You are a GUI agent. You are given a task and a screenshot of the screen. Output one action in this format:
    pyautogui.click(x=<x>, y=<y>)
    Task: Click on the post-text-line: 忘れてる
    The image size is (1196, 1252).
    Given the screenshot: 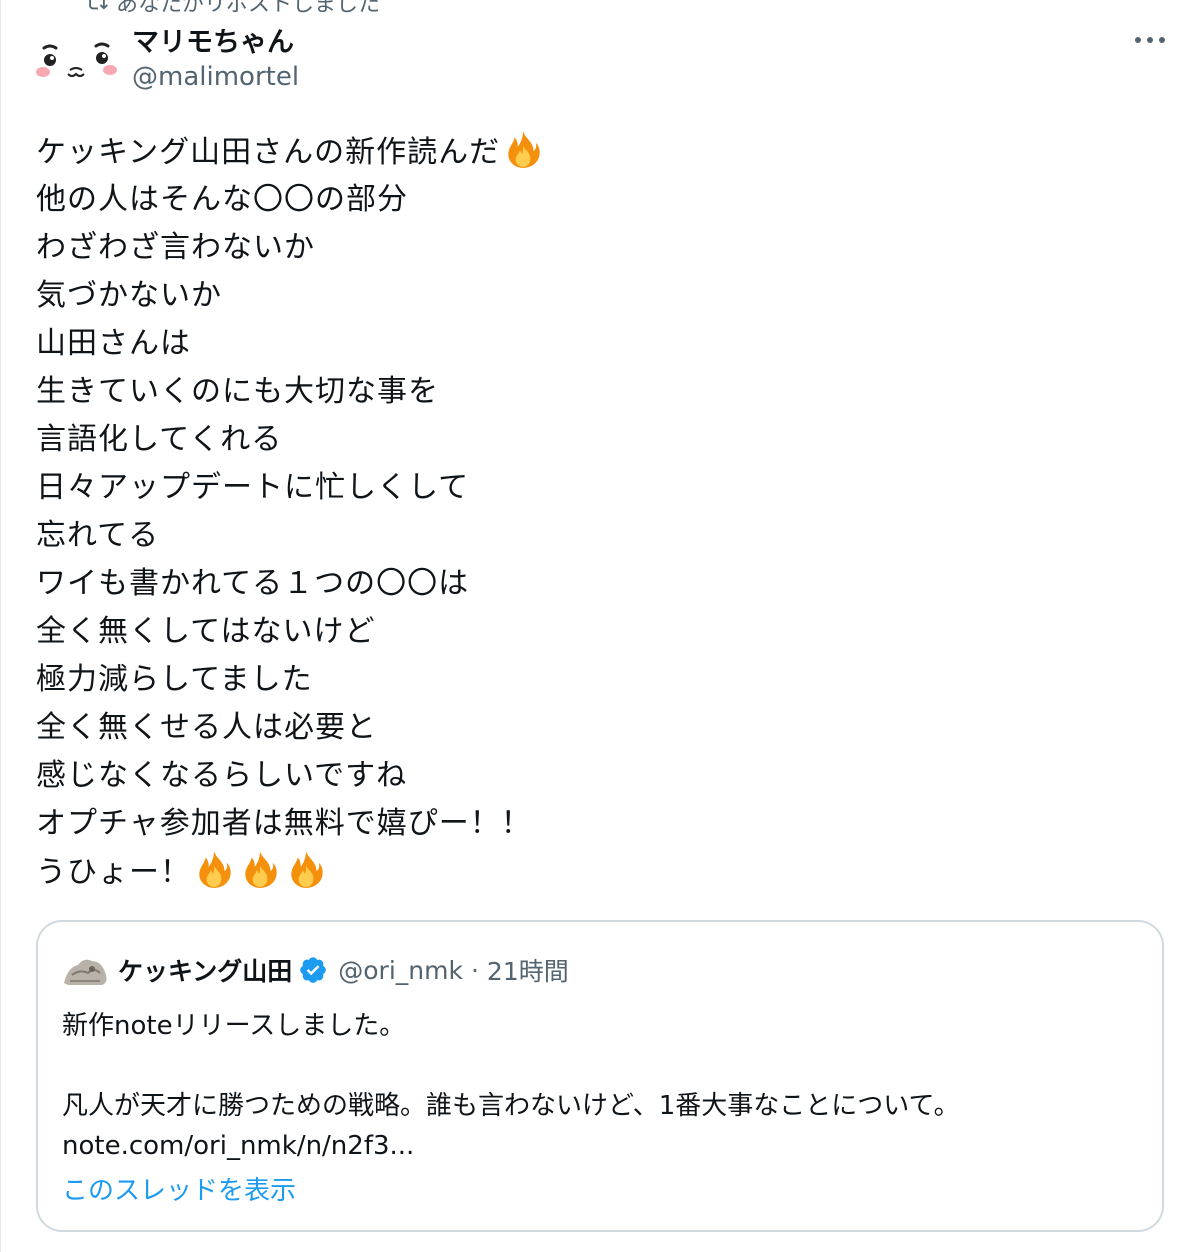 What is the action you would take?
    pyautogui.click(x=596, y=536)
    